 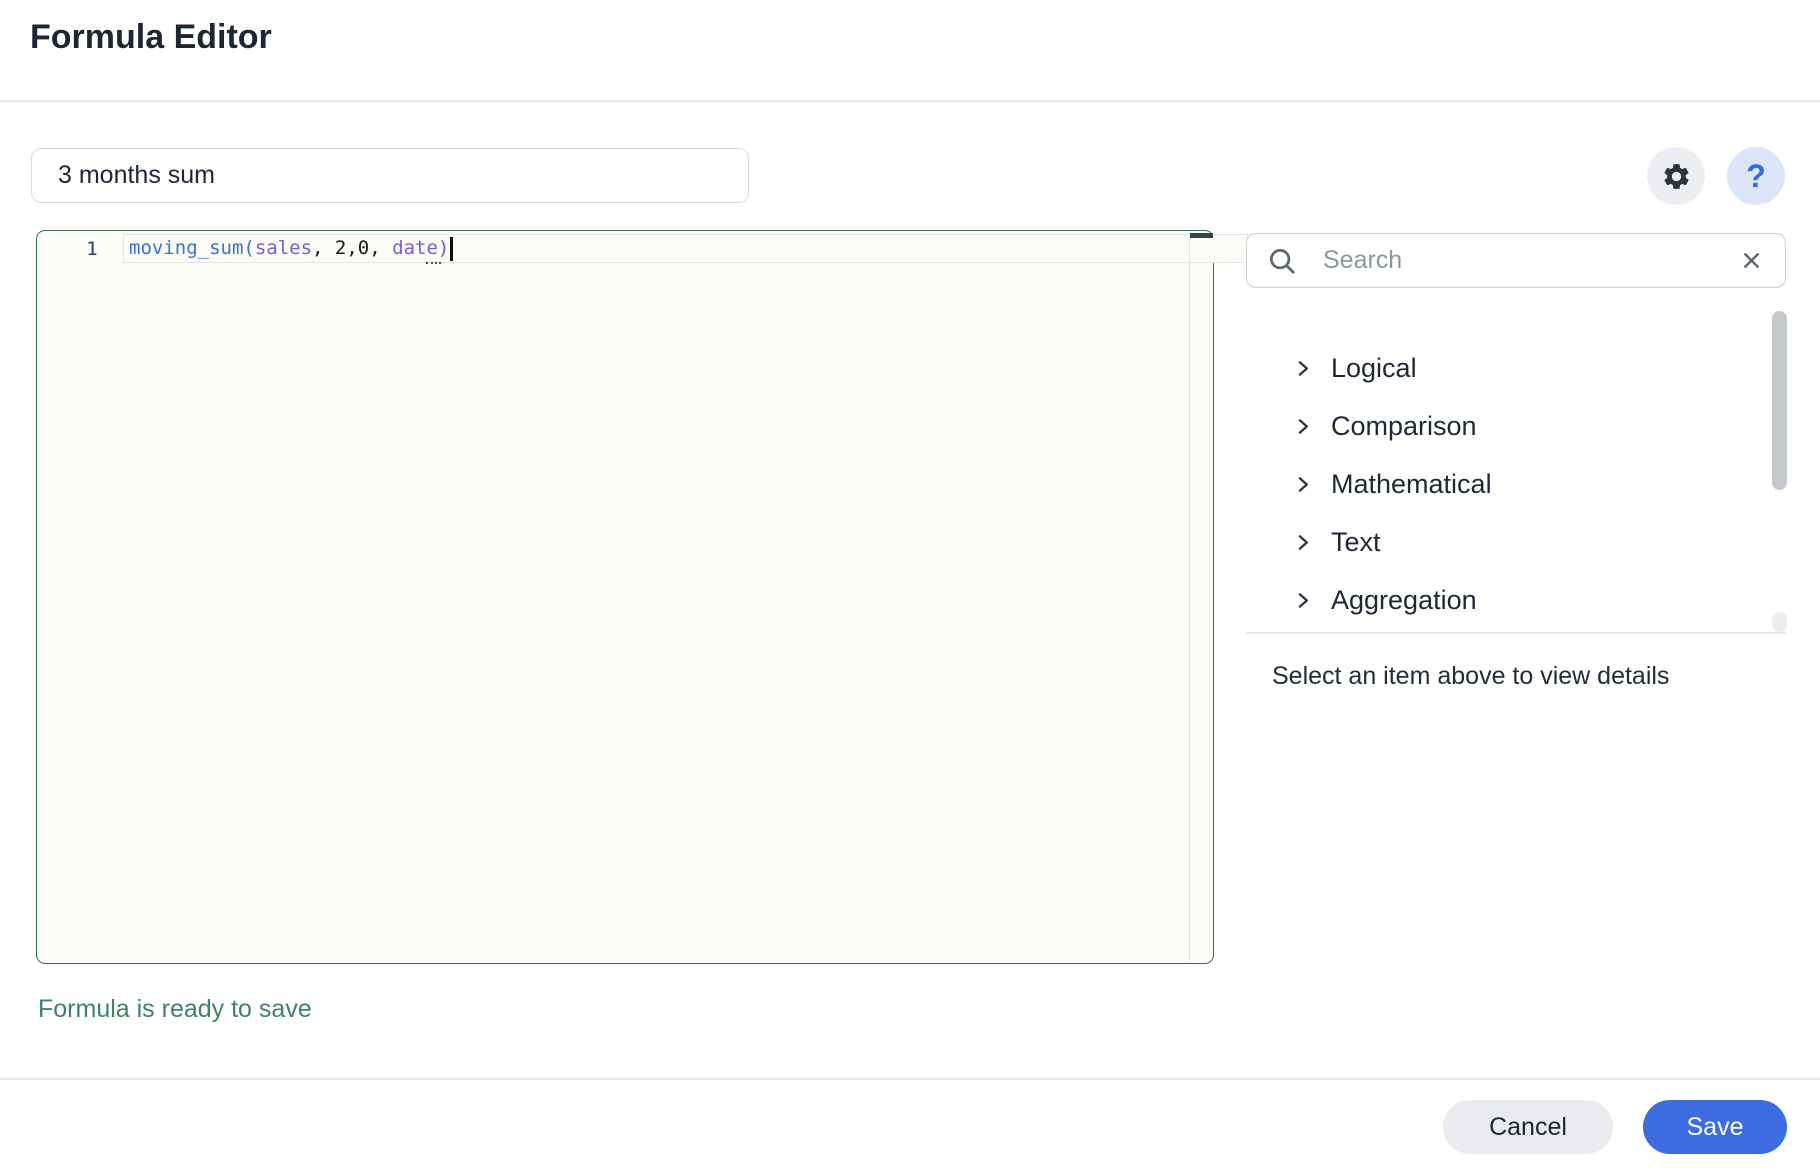 I want to click on clear-search-button, so click(x=1751, y=261).